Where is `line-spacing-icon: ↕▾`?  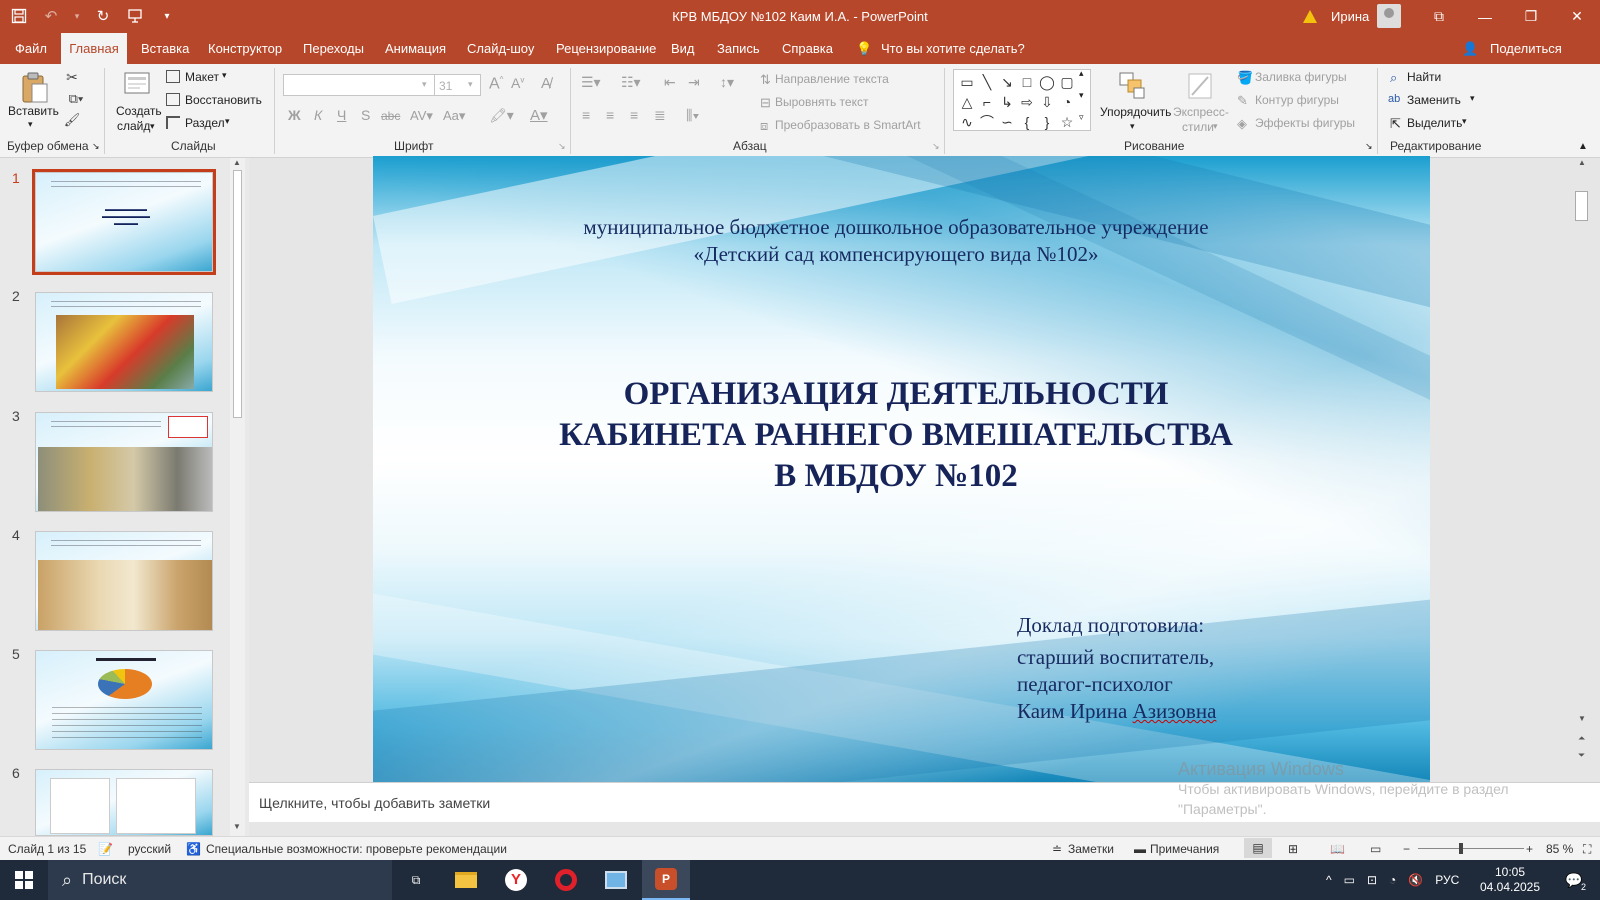
line-spacing-icon: ↕▾ is located at coordinates (727, 82).